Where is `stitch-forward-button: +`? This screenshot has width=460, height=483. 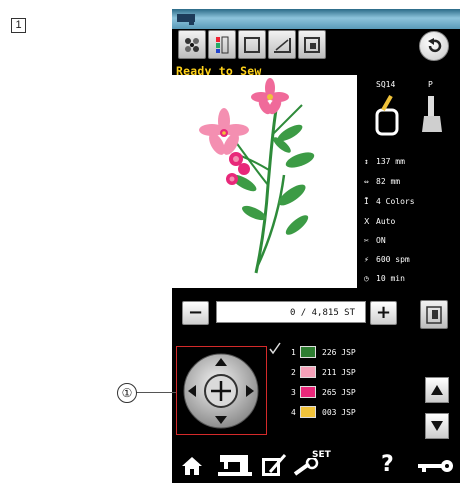 stitch-forward-button: + is located at coordinates (383, 313).